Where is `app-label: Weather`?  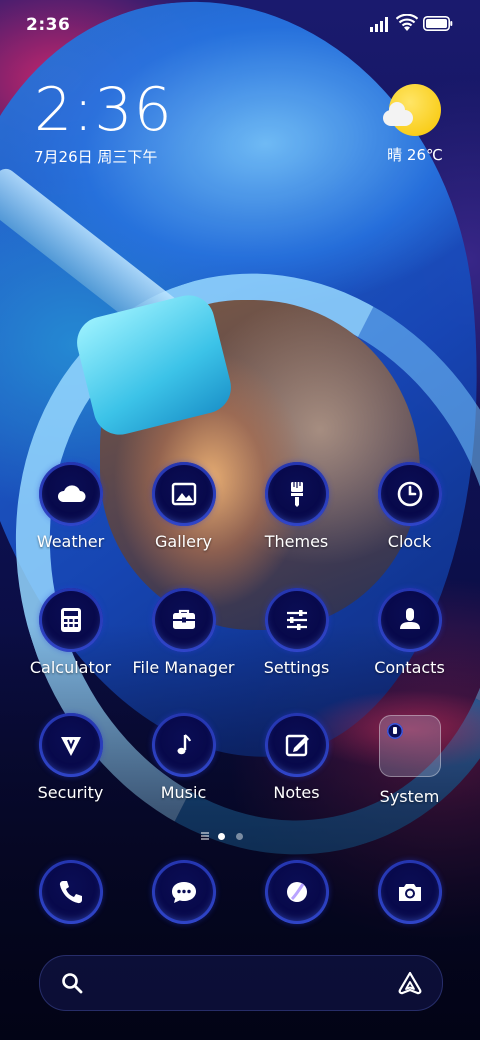
app-label: Weather is located at coordinates (70, 541).